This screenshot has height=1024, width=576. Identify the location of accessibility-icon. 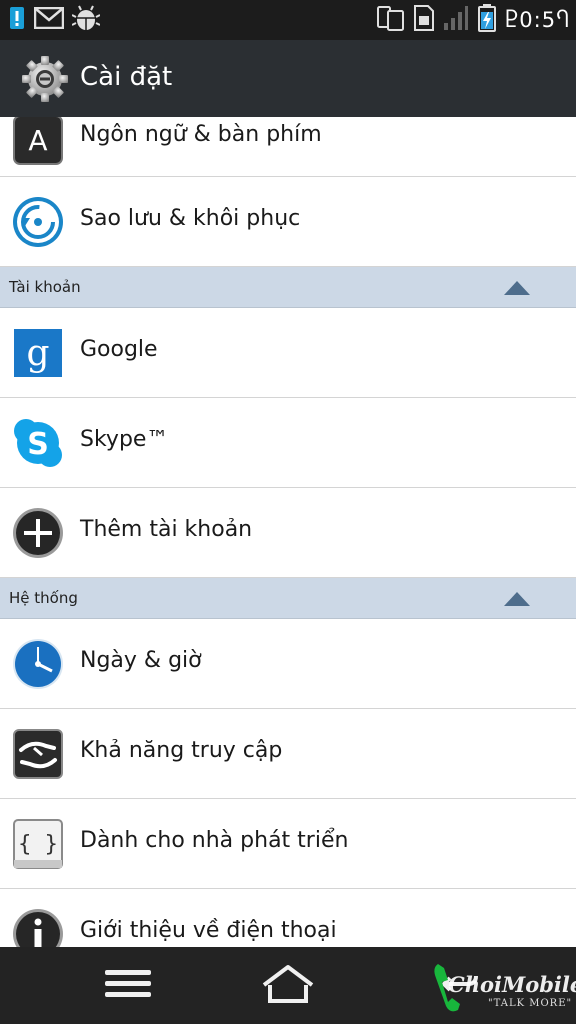
(38, 754).